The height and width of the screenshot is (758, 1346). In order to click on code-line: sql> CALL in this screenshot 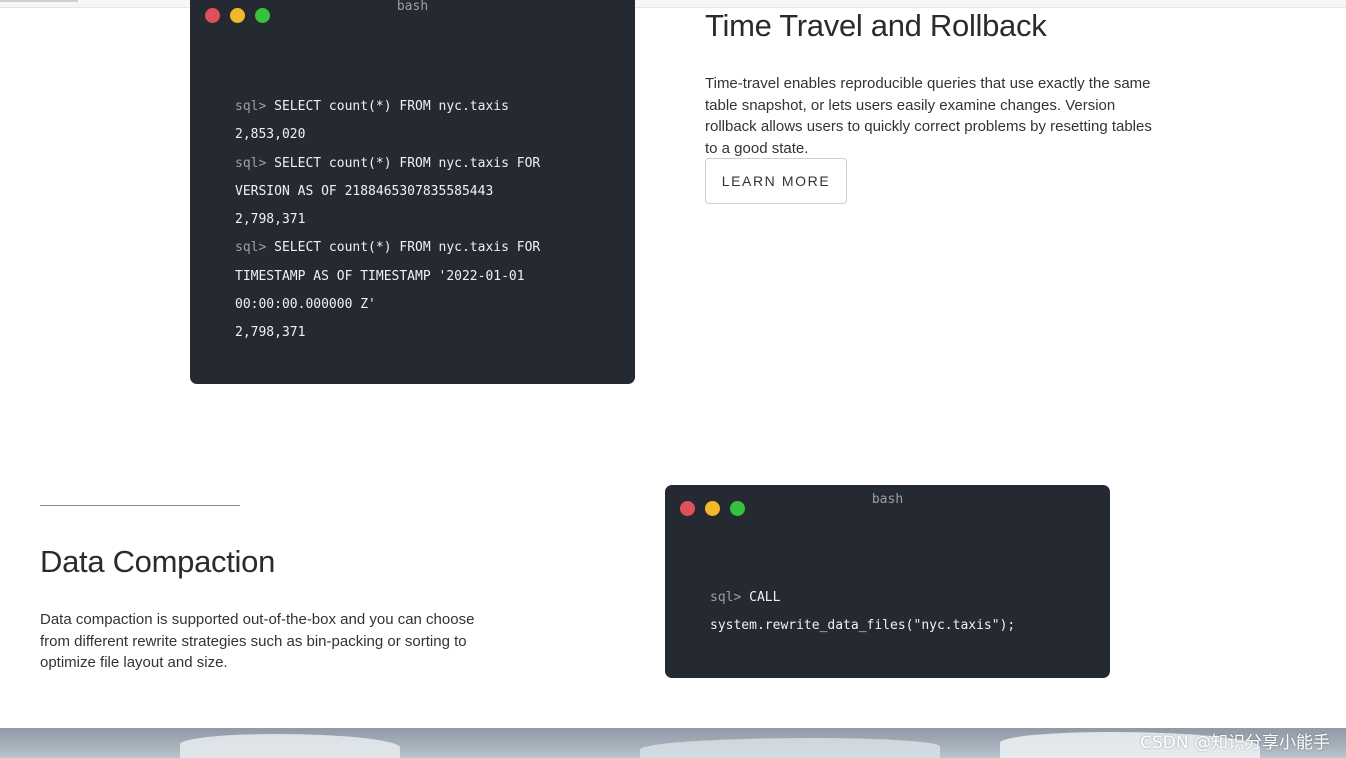, I will do `click(900, 605)`.